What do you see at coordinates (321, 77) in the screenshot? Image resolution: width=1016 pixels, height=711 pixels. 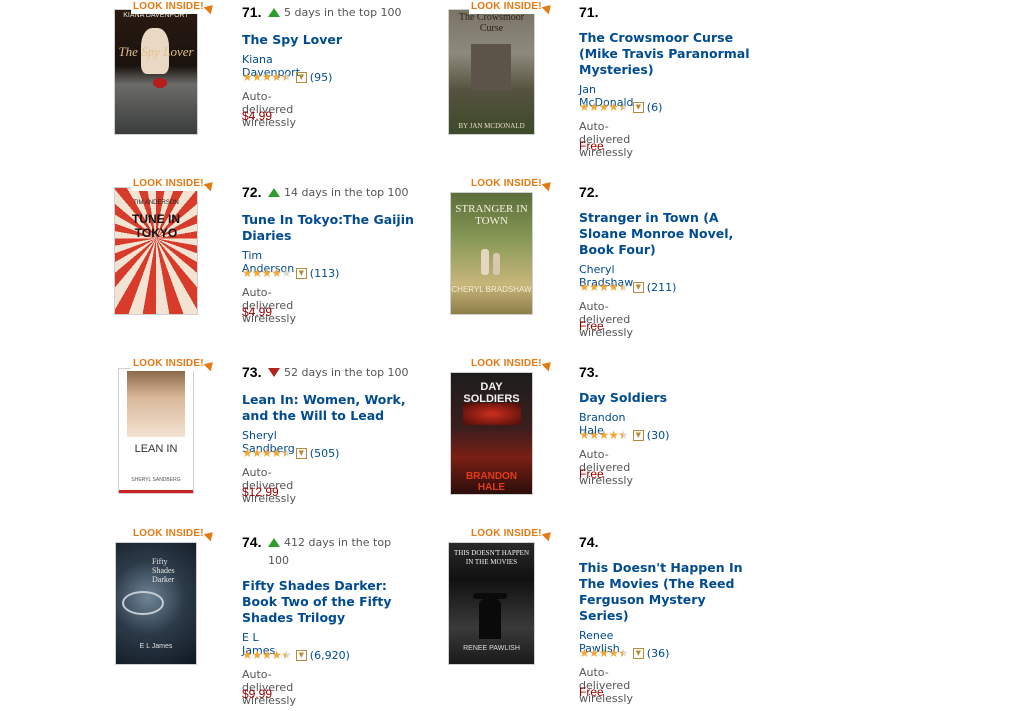 I see `review-count-link: (95)` at bounding box center [321, 77].